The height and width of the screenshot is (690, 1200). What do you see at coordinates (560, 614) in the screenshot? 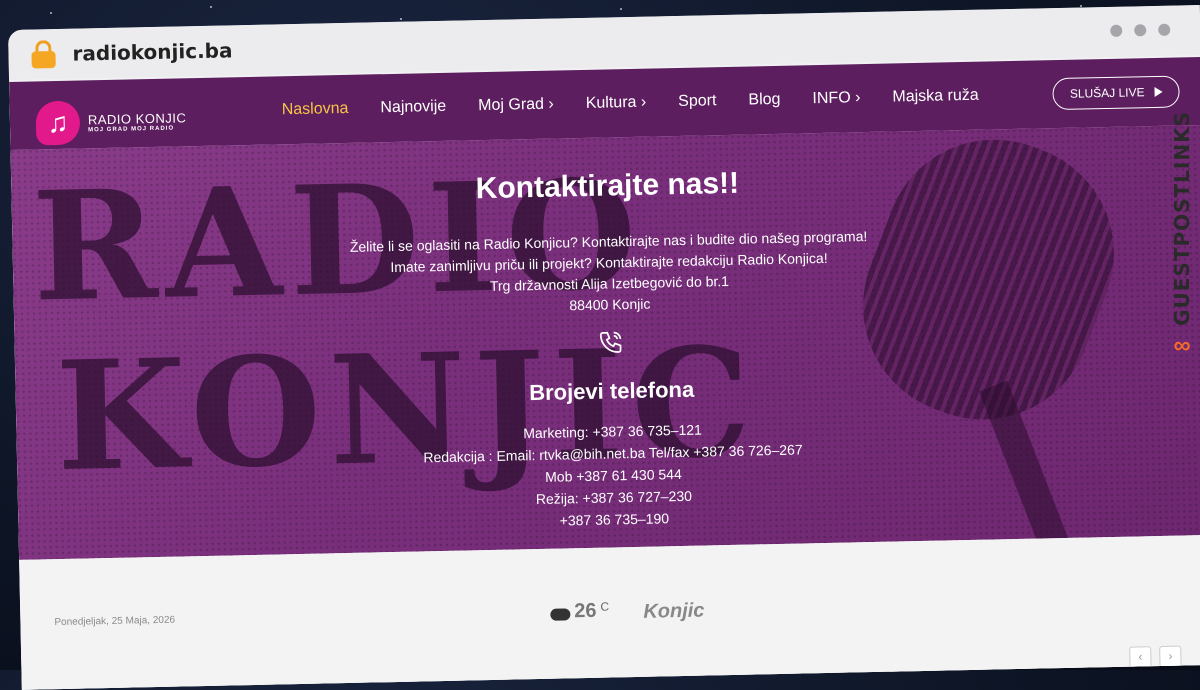
I see `cloud-icon` at bounding box center [560, 614].